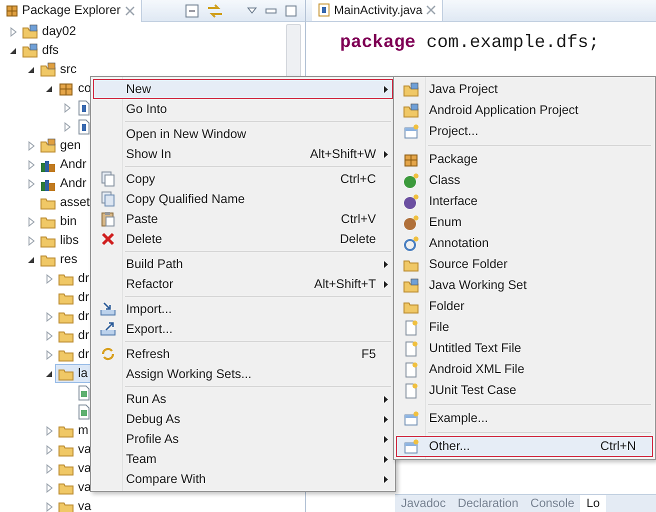 The image size is (656, 512). I want to click on tree-item: la, so click(73, 373).